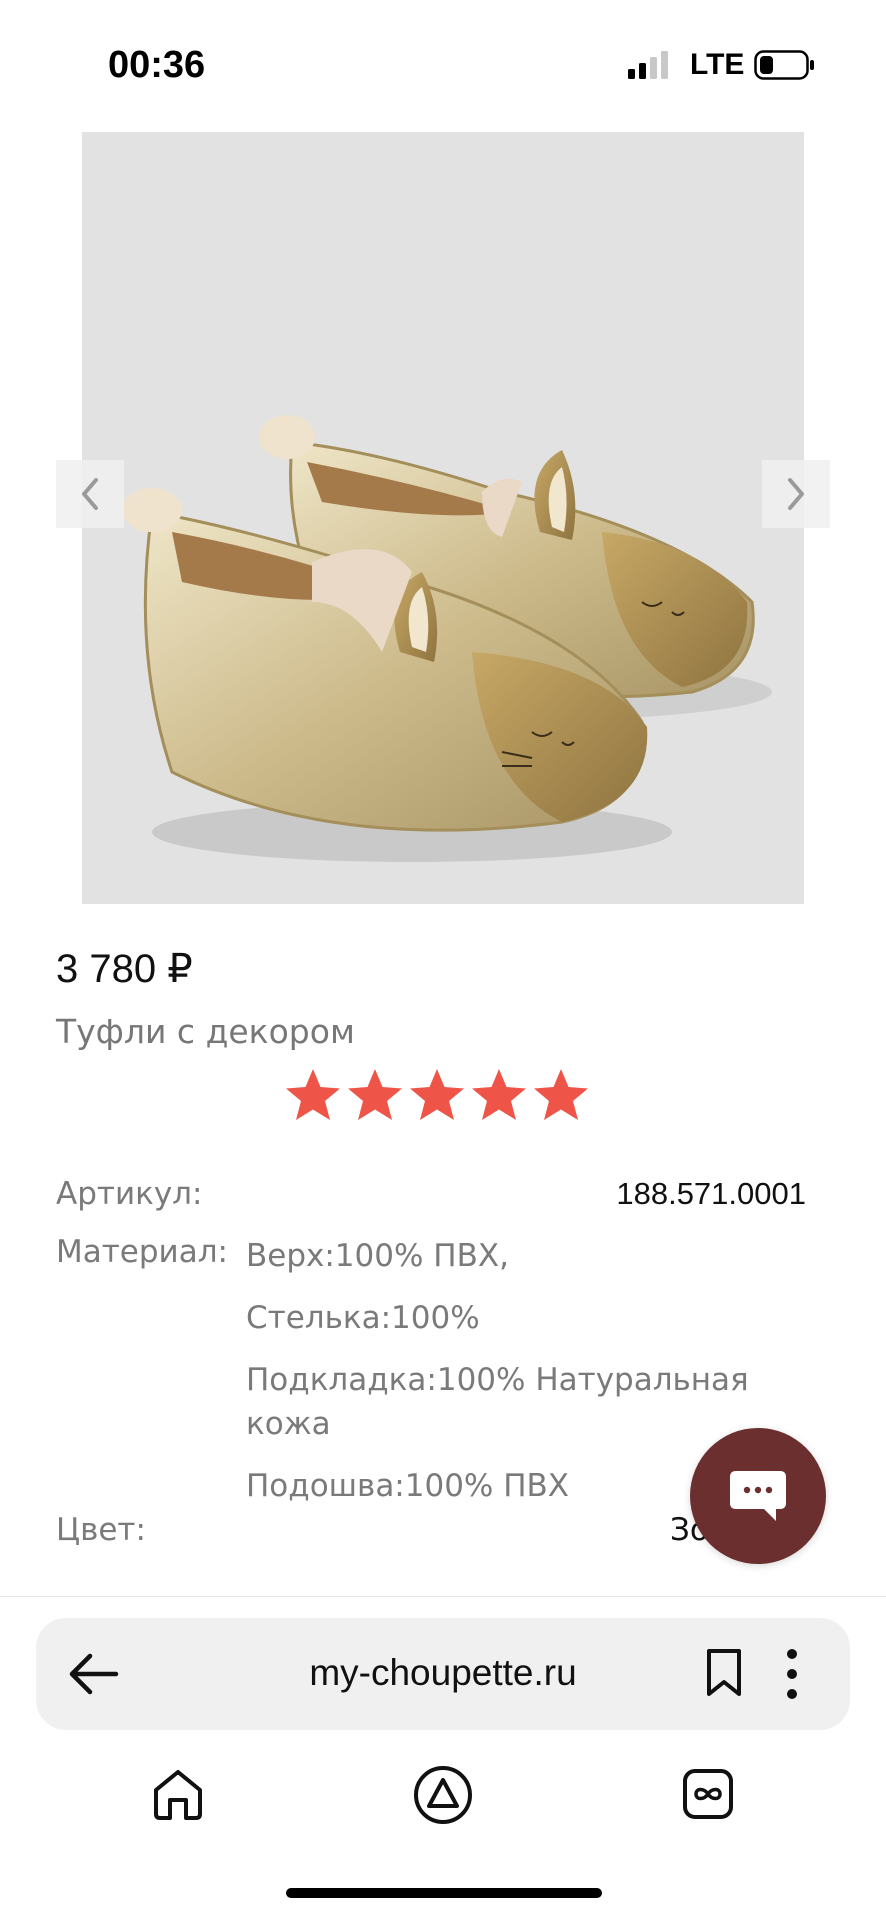 Image resolution: width=886 pixels, height=1920 pixels. I want to click on color-label: Цвет:, so click(101, 1530).